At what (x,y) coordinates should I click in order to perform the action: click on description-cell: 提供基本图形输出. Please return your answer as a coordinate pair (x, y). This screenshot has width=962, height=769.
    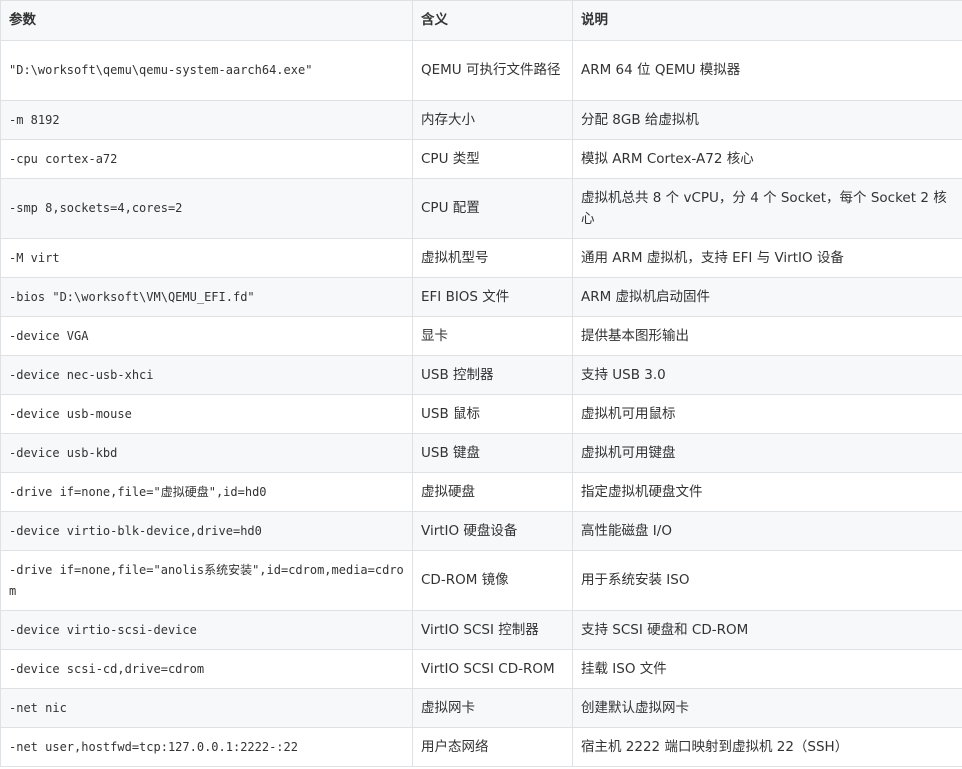
    Looking at the image, I should click on (767, 336).